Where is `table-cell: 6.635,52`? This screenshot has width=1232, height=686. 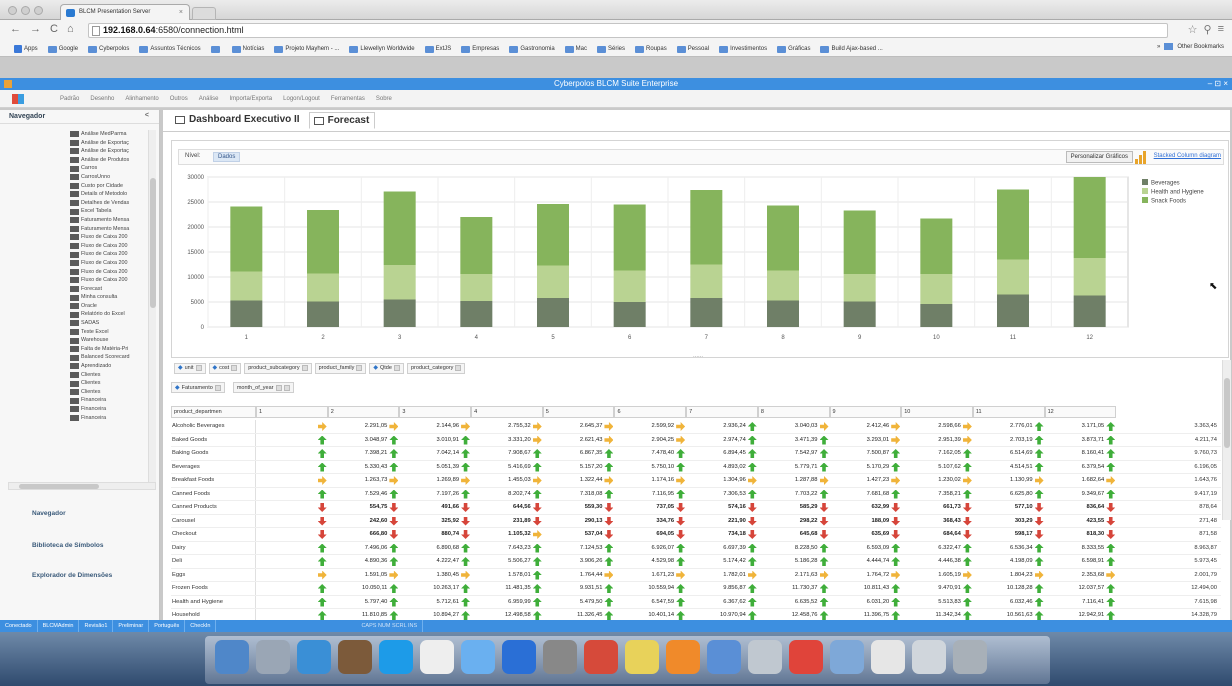
table-cell: 6.635,52 is located at coordinates (794, 602).